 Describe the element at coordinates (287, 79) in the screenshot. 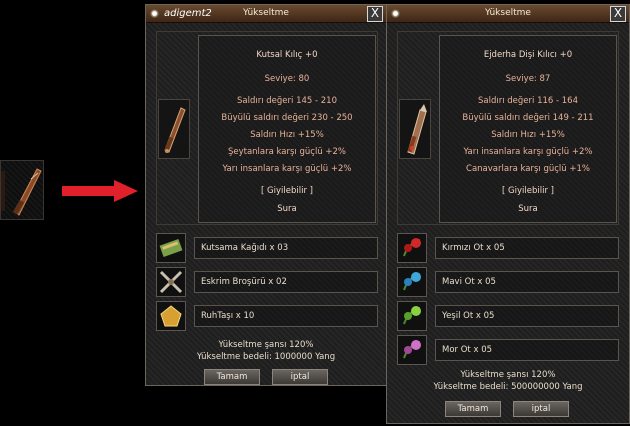

I see `item-level: Seviye: 80` at that location.